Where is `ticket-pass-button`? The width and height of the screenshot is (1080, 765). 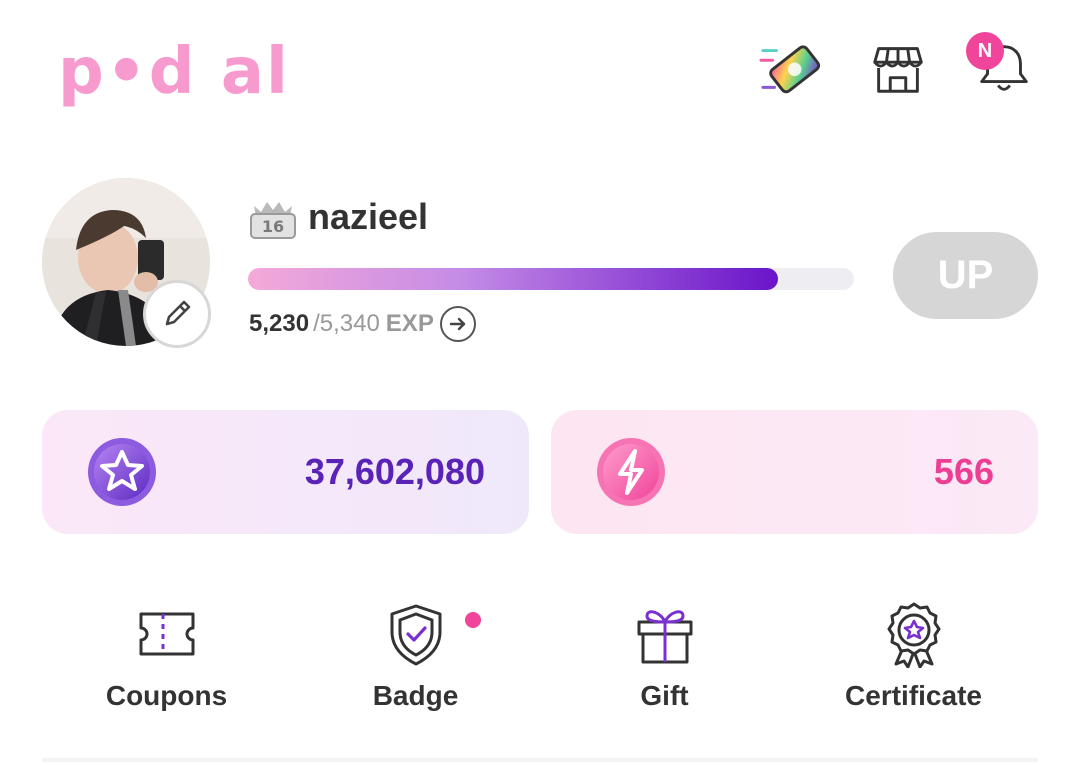 ticket-pass-button is located at coordinates (790, 68).